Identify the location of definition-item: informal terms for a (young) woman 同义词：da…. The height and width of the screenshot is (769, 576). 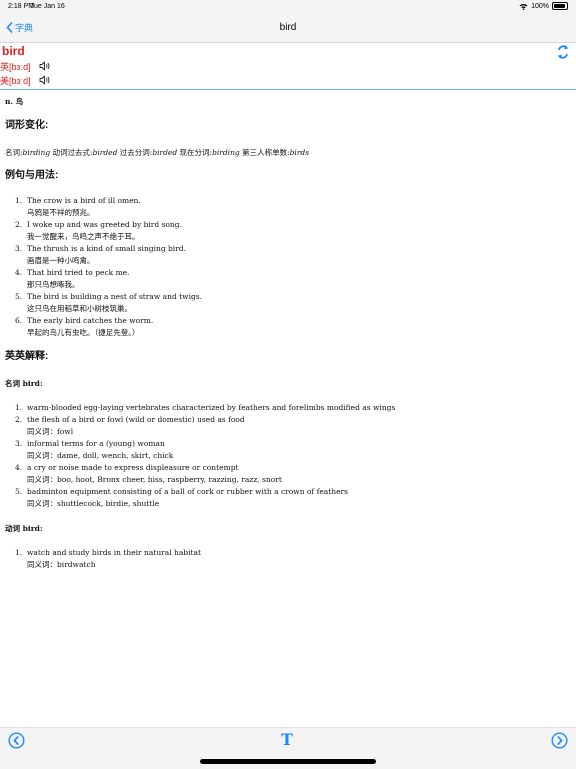
(205, 450).